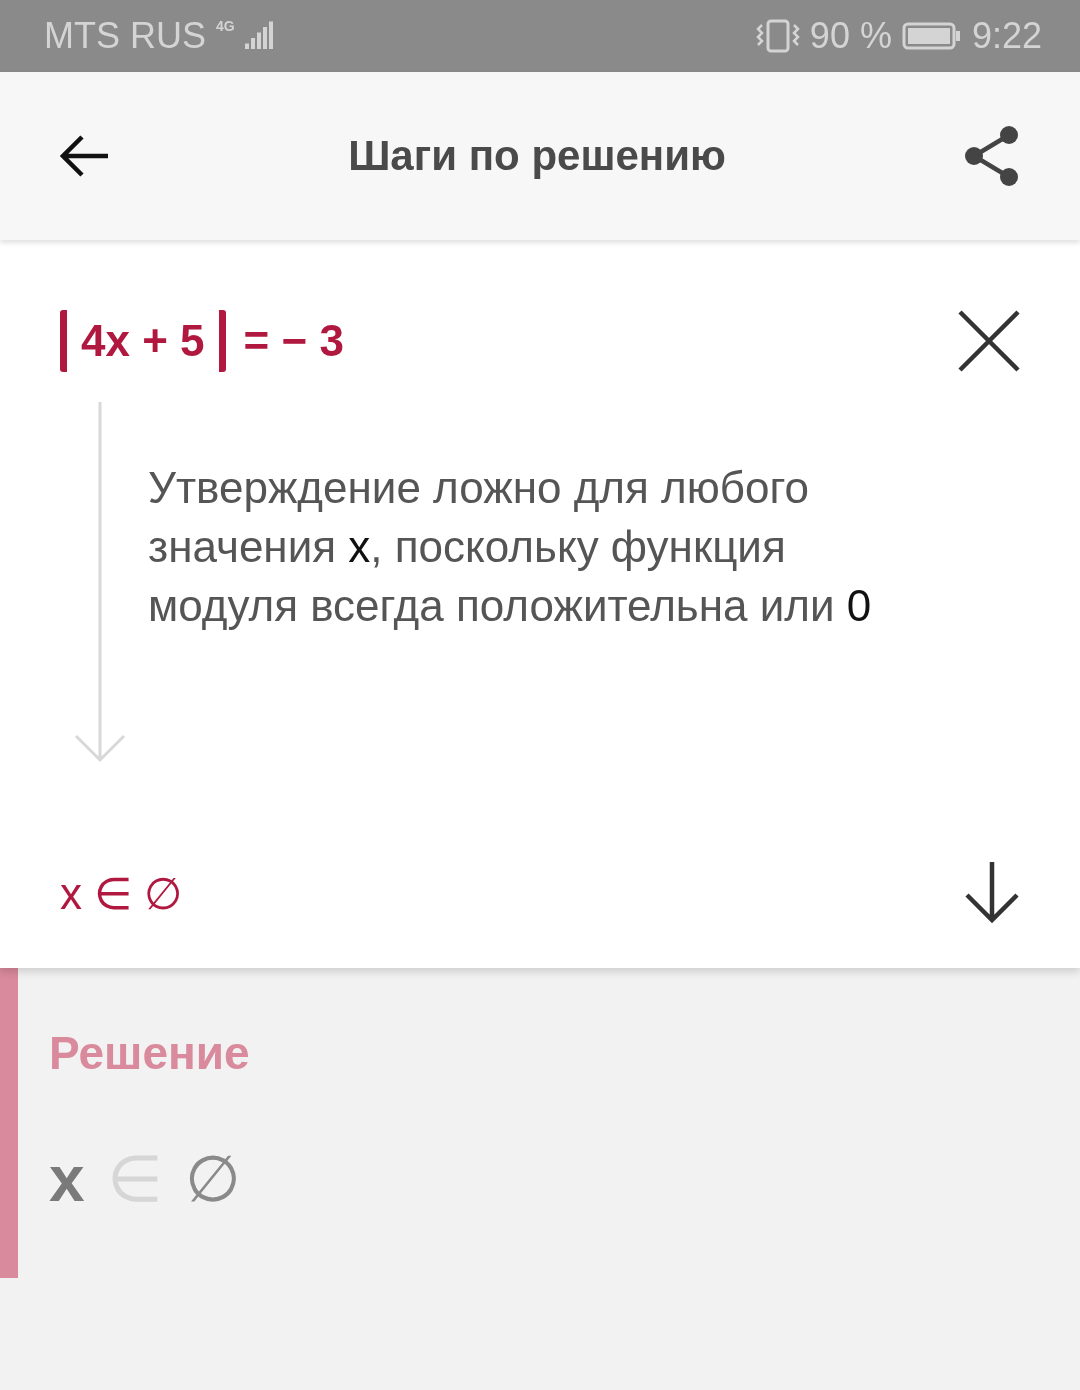  What do you see at coordinates (202, 341) in the screenshot?
I see `equation: 4x + 5 = − 3` at bounding box center [202, 341].